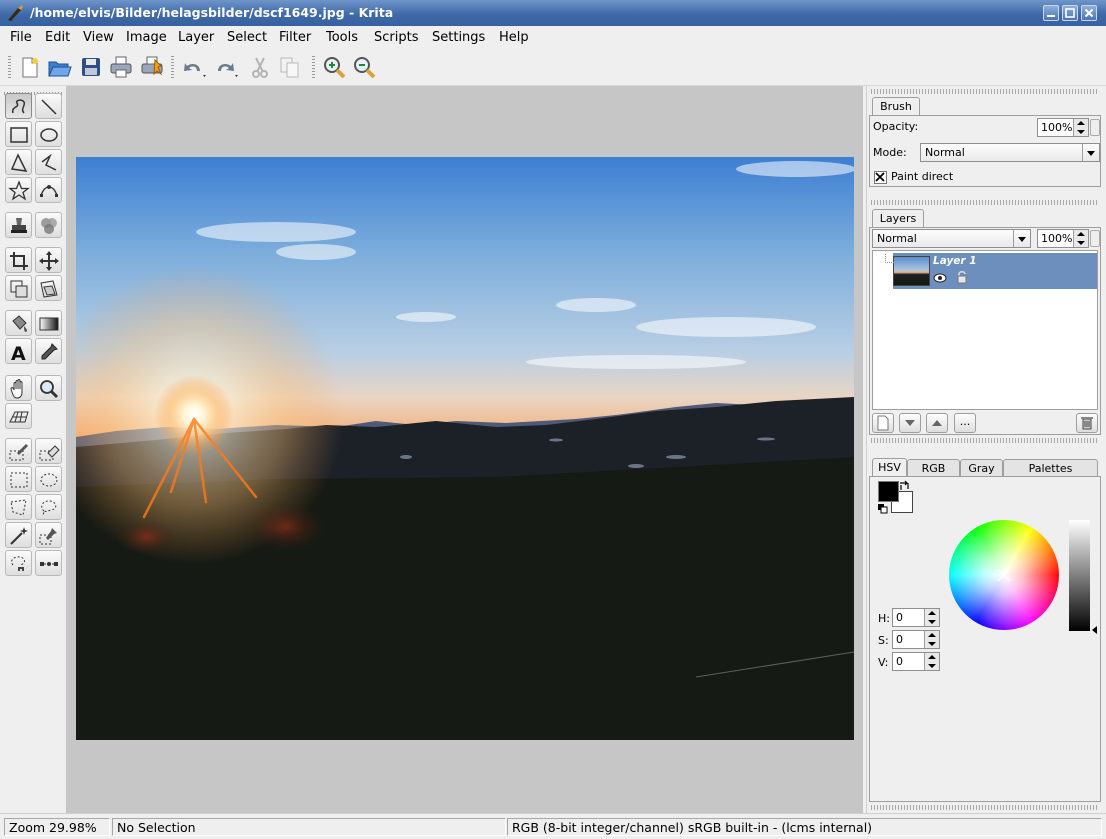  What do you see at coordinates (48, 134) in the screenshot?
I see `ellipse-tool` at bounding box center [48, 134].